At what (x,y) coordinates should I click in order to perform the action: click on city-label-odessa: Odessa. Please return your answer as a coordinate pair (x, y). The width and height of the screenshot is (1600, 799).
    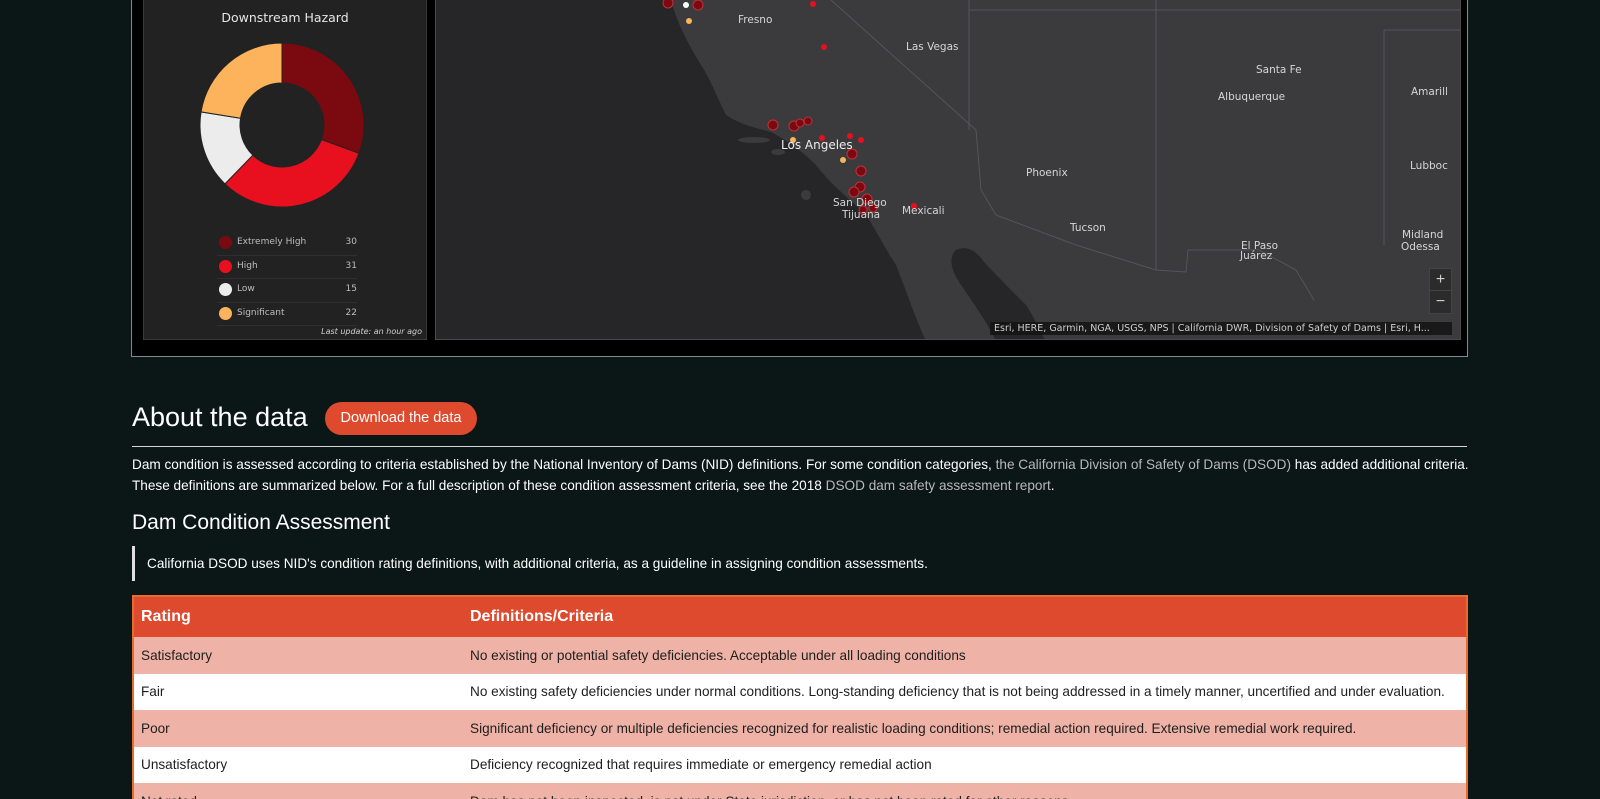
    Looking at the image, I should click on (1420, 247).